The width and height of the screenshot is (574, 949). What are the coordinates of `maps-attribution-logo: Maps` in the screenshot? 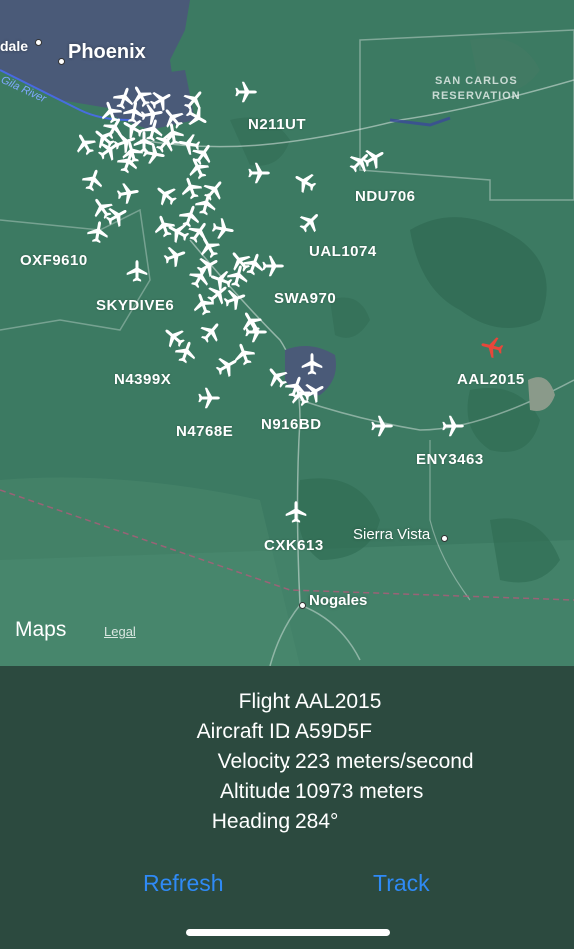 It's located at (40, 630).